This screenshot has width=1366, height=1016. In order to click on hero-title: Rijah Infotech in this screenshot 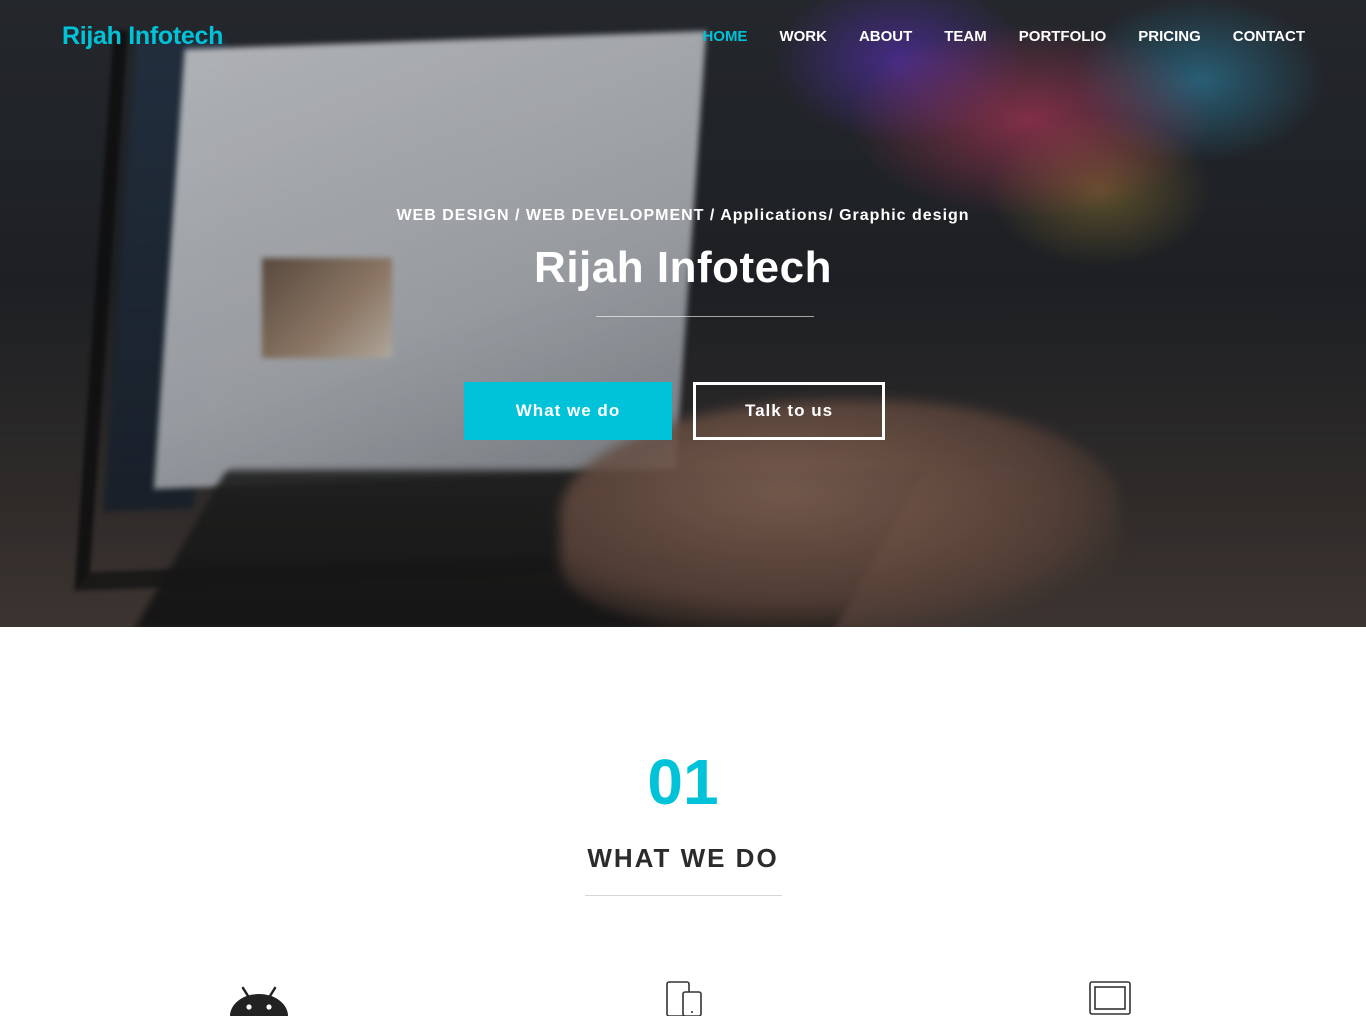, I will do `click(683, 267)`.